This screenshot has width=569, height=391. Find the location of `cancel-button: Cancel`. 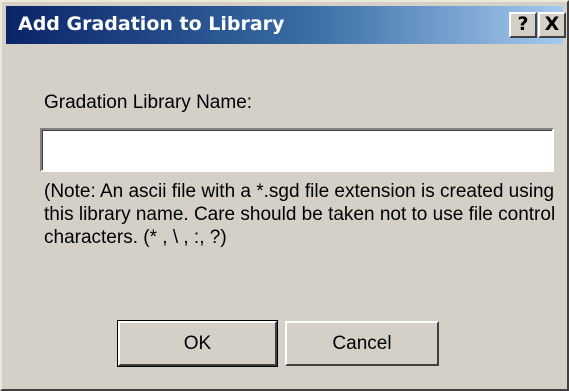

cancel-button: Cancel is located at coordinates (362, 343).